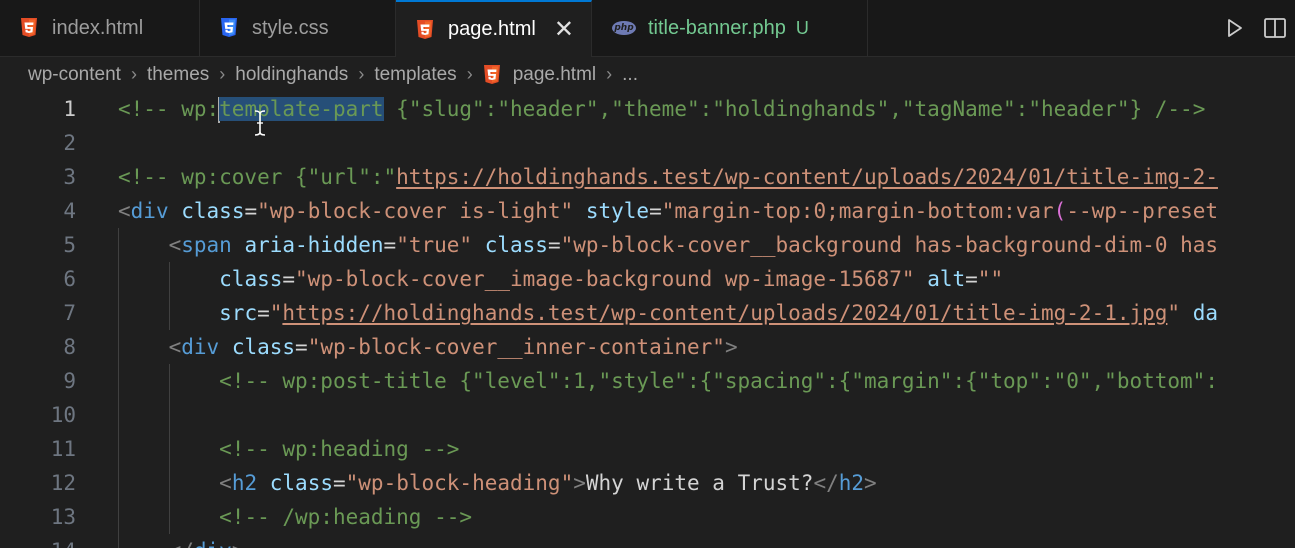 This screenshot has width=1295, height=548. What do you see at coordinates (699, 483) in the screenshot?
I see `code-token: Why write a Trust?` at bounding box center [699, 483].